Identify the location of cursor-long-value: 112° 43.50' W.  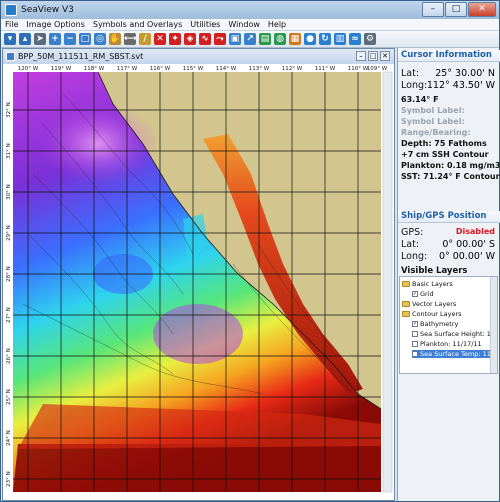
(460, 85).